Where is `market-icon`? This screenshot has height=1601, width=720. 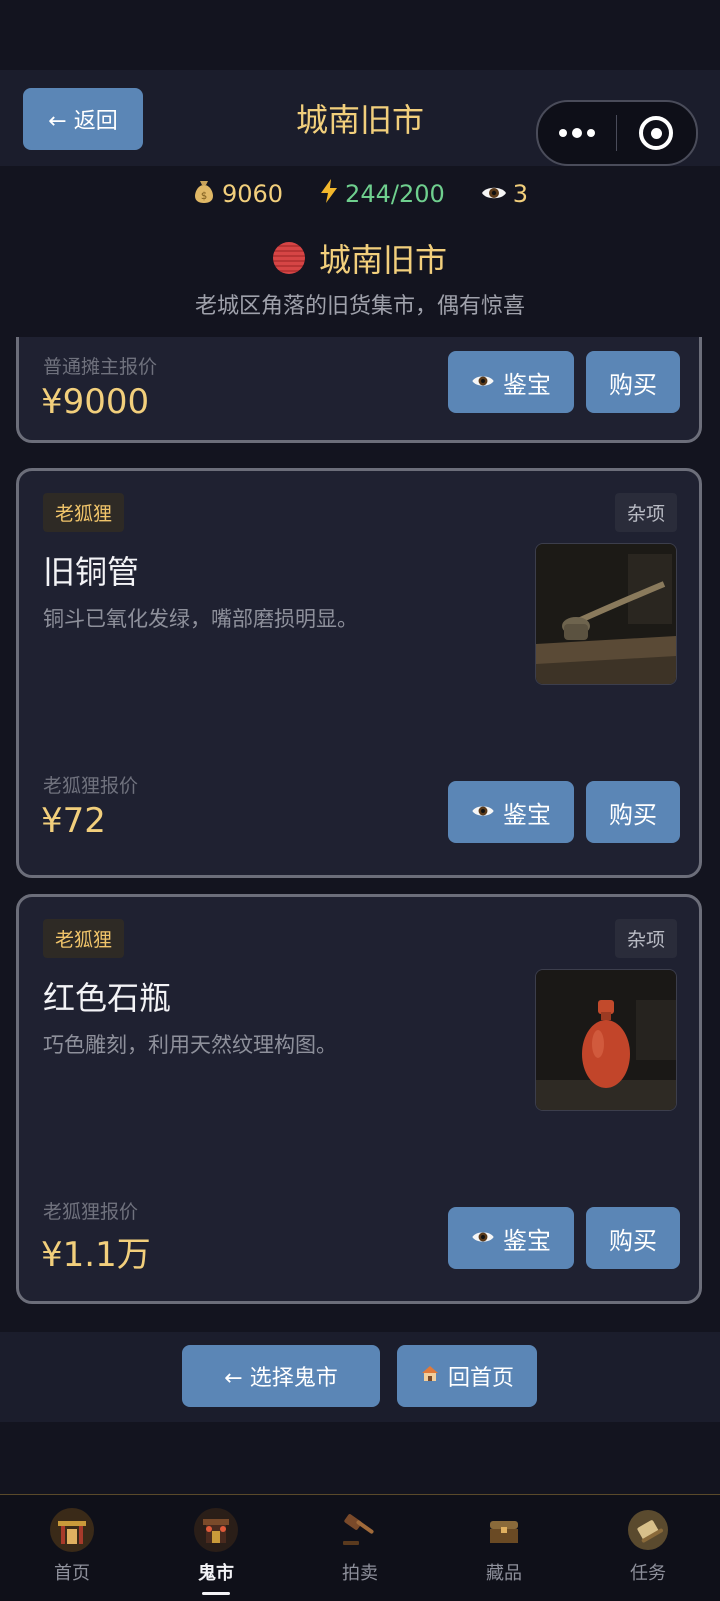 market-icon is located at coordinates (216, 1530).